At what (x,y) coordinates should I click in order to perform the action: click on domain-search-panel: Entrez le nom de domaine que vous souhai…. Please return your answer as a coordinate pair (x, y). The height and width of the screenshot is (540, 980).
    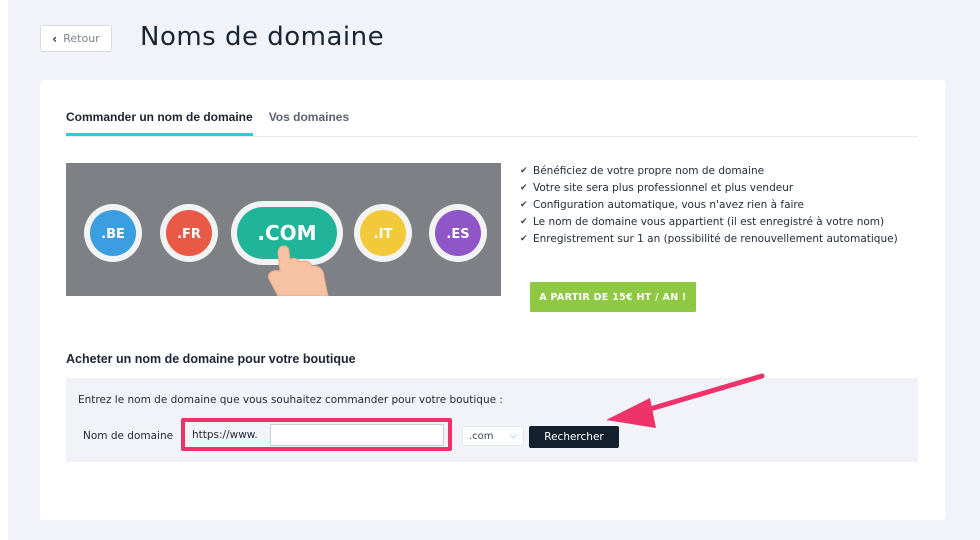
    Looking at the image, I should click on (492, 420).